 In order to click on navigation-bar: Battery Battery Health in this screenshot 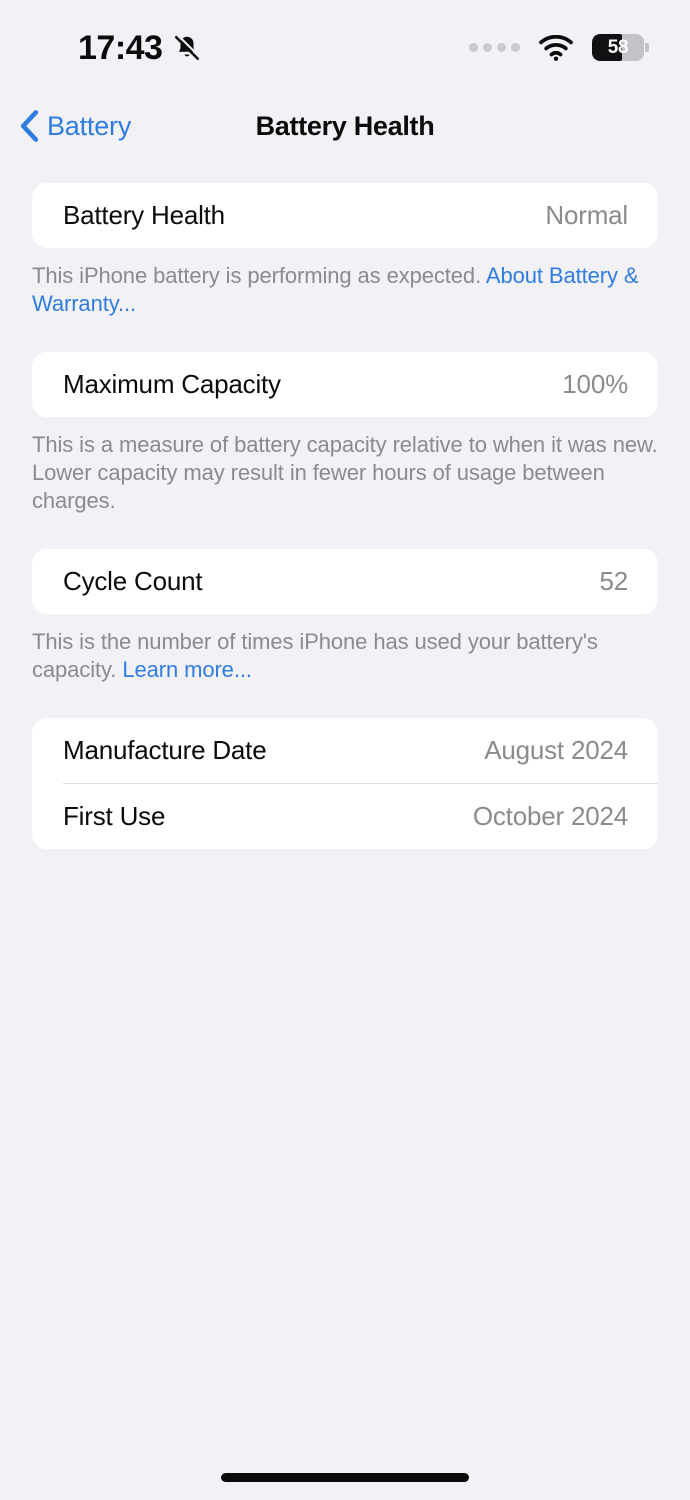, I will do `click(345, 126)`.